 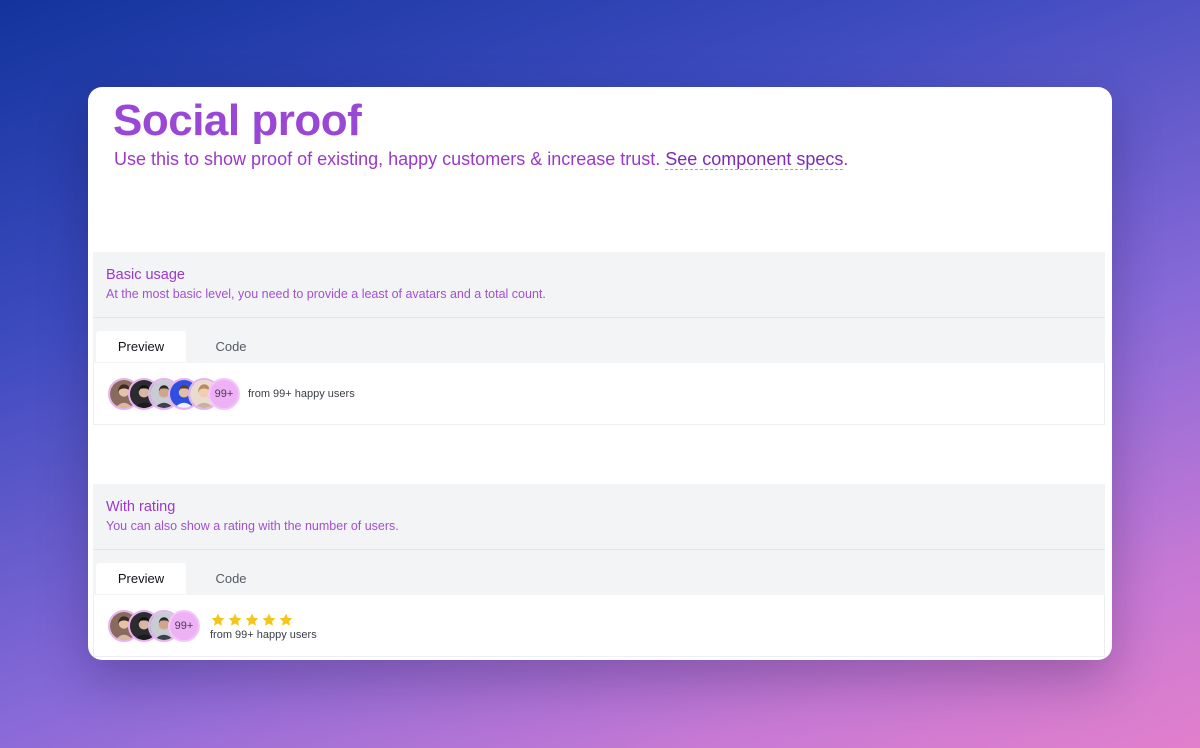 What do you see at coordinates (145, 275) in the screenshot?
I see `section-title: Basic usage` at bounding box center [145, 275].